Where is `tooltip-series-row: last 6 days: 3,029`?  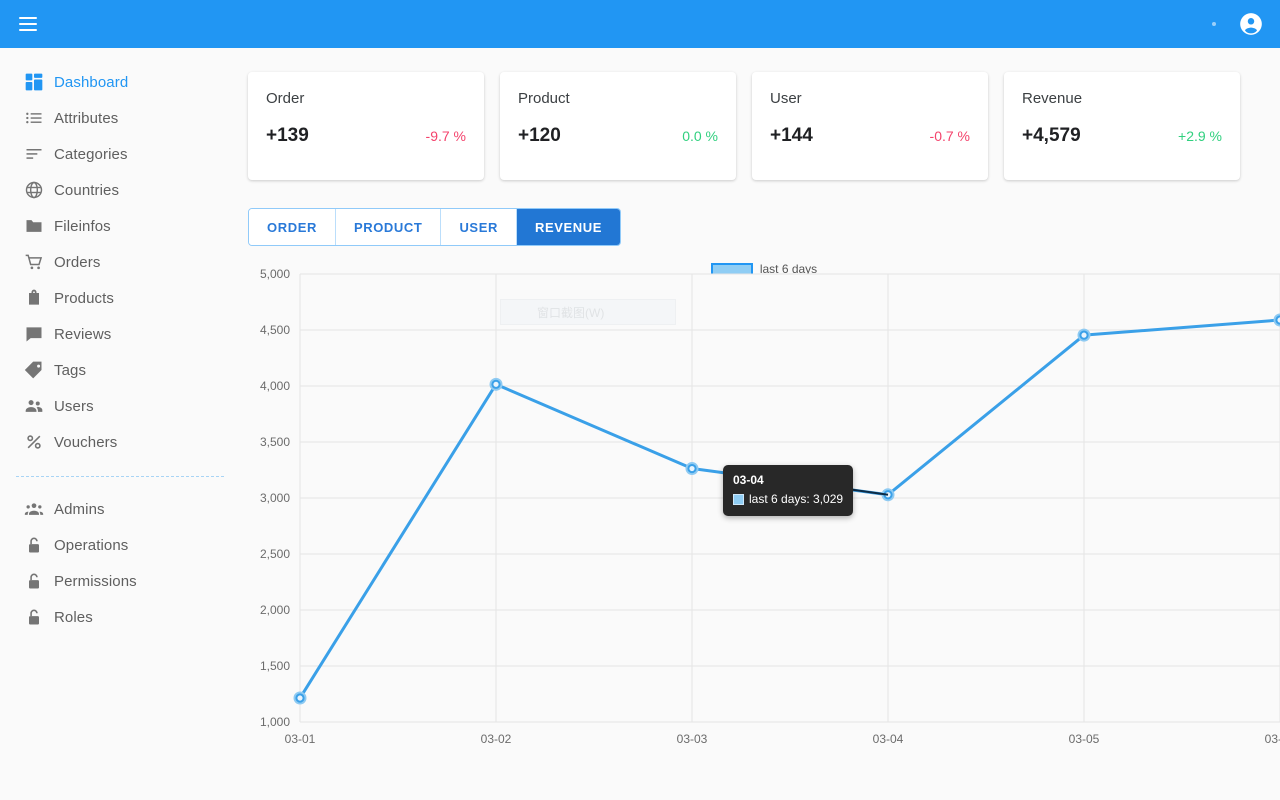
tooltip-series-row: last 6 days: 3,029 is located at coordinates (788, 499).